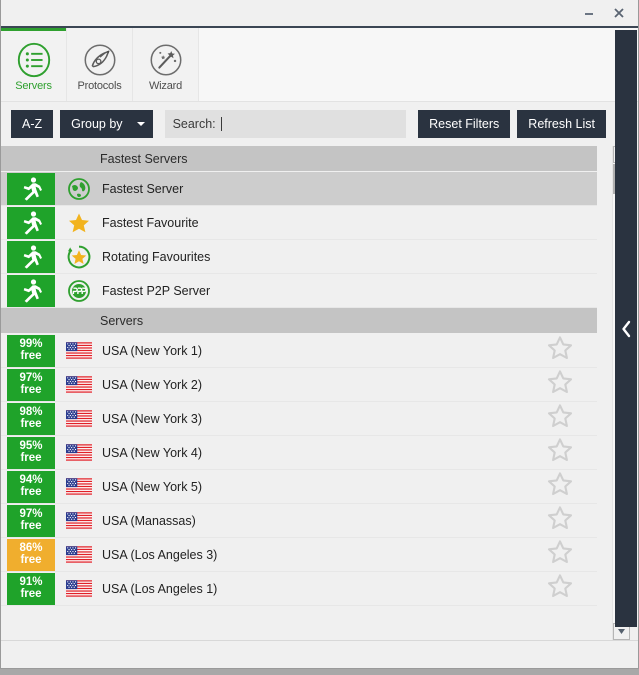  What do you see at coordinates (165, 59) in the screenshot?
I see `magic-wand-icon` at bounding box center [165, 59].